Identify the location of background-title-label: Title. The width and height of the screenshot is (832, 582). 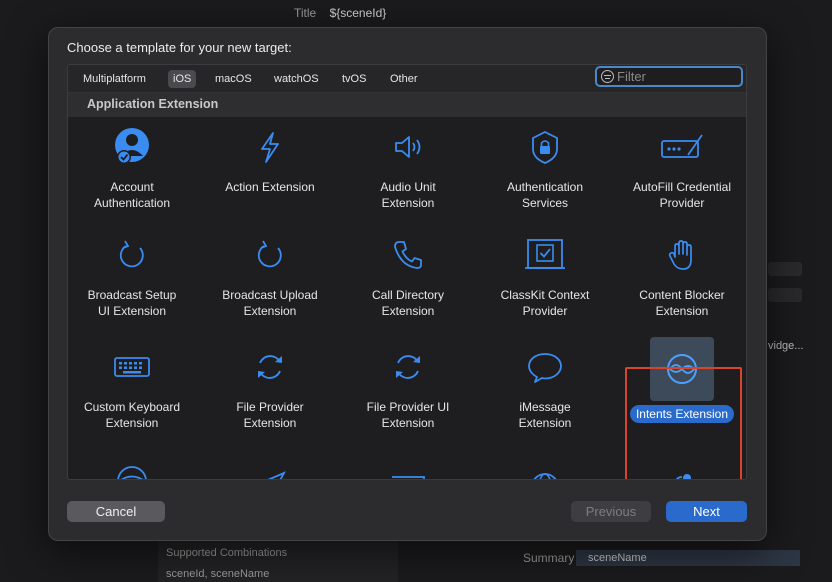
(305, 13).